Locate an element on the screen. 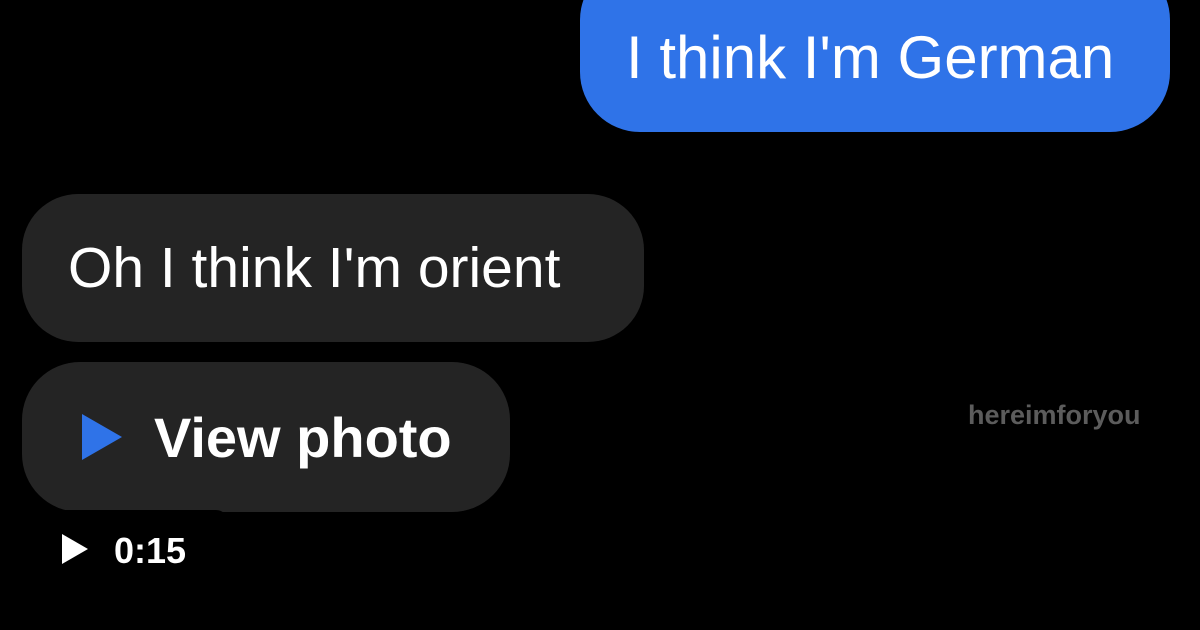 This screenshot has height=630, width=1200. incoming-message-bubble: Oh I think I'm orient is located at coordinates (333, 268).